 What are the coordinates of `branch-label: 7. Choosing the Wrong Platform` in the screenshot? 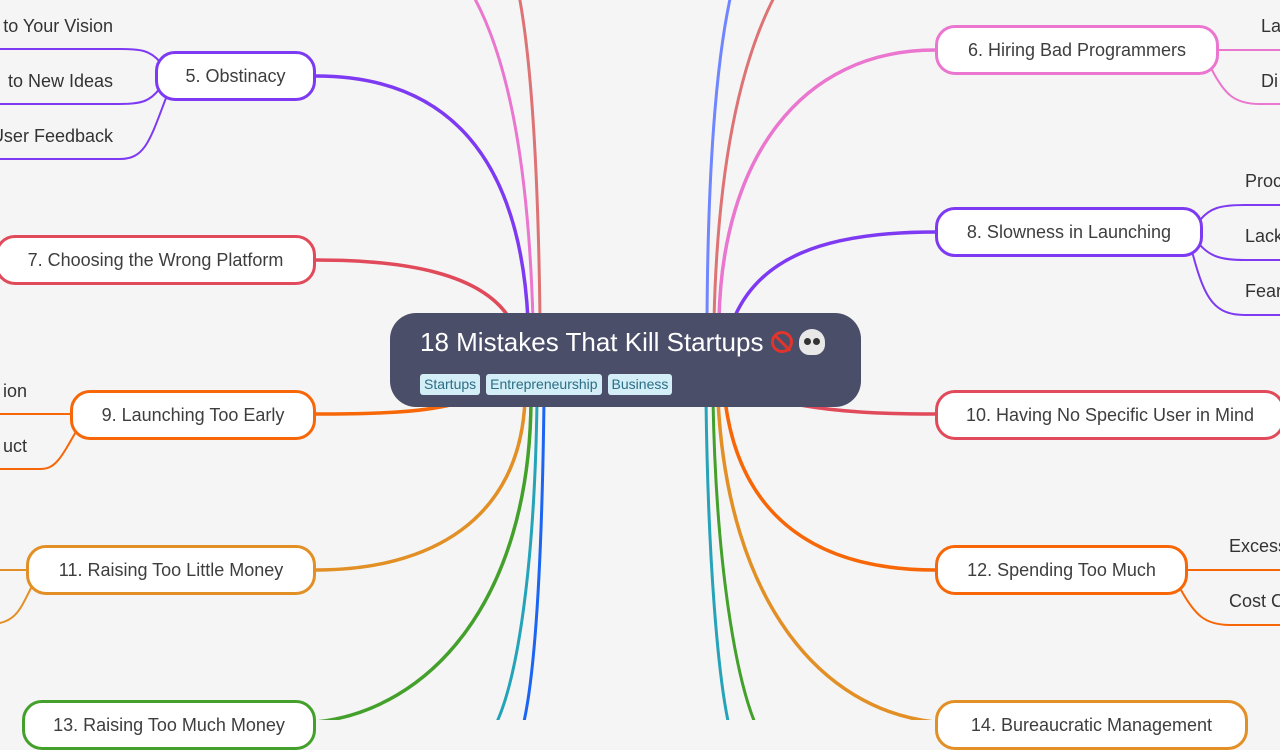 It's located at (155, 259).